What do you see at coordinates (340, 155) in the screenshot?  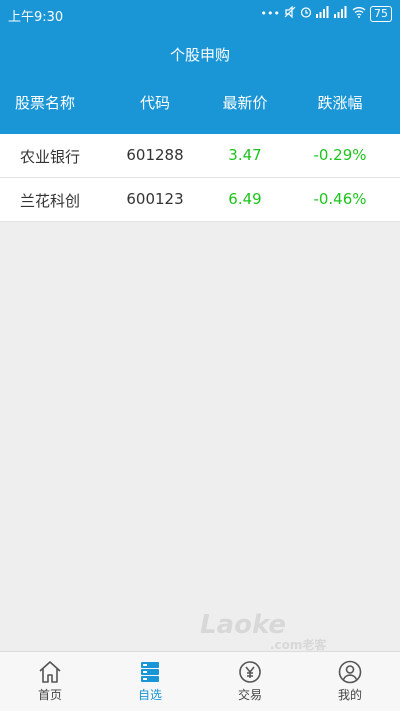 I see `stock-change: -0.29%` at bounding box center [340, 155].